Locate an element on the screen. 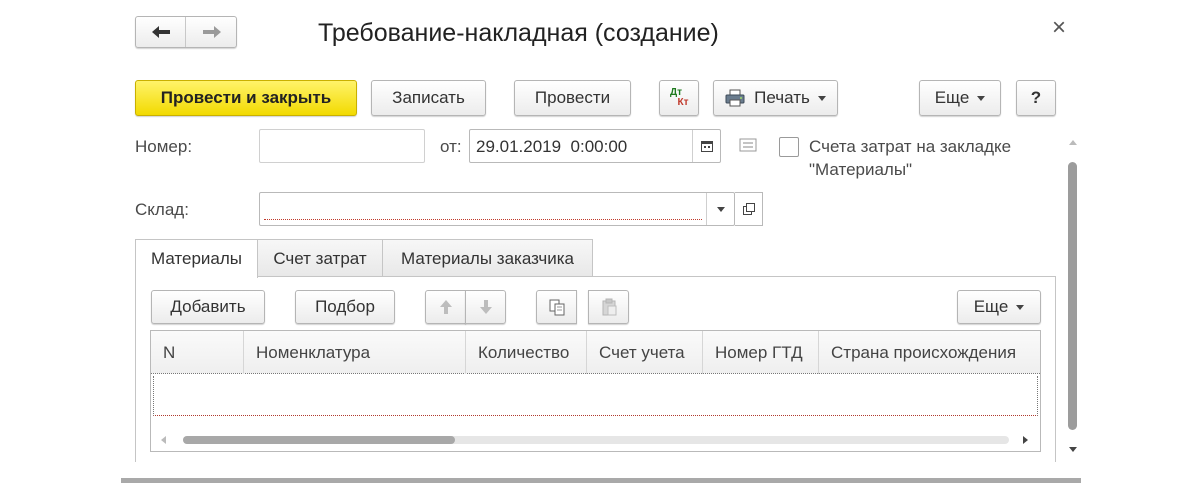  horizontal-scrollbar is located at coordinates (595, 440).